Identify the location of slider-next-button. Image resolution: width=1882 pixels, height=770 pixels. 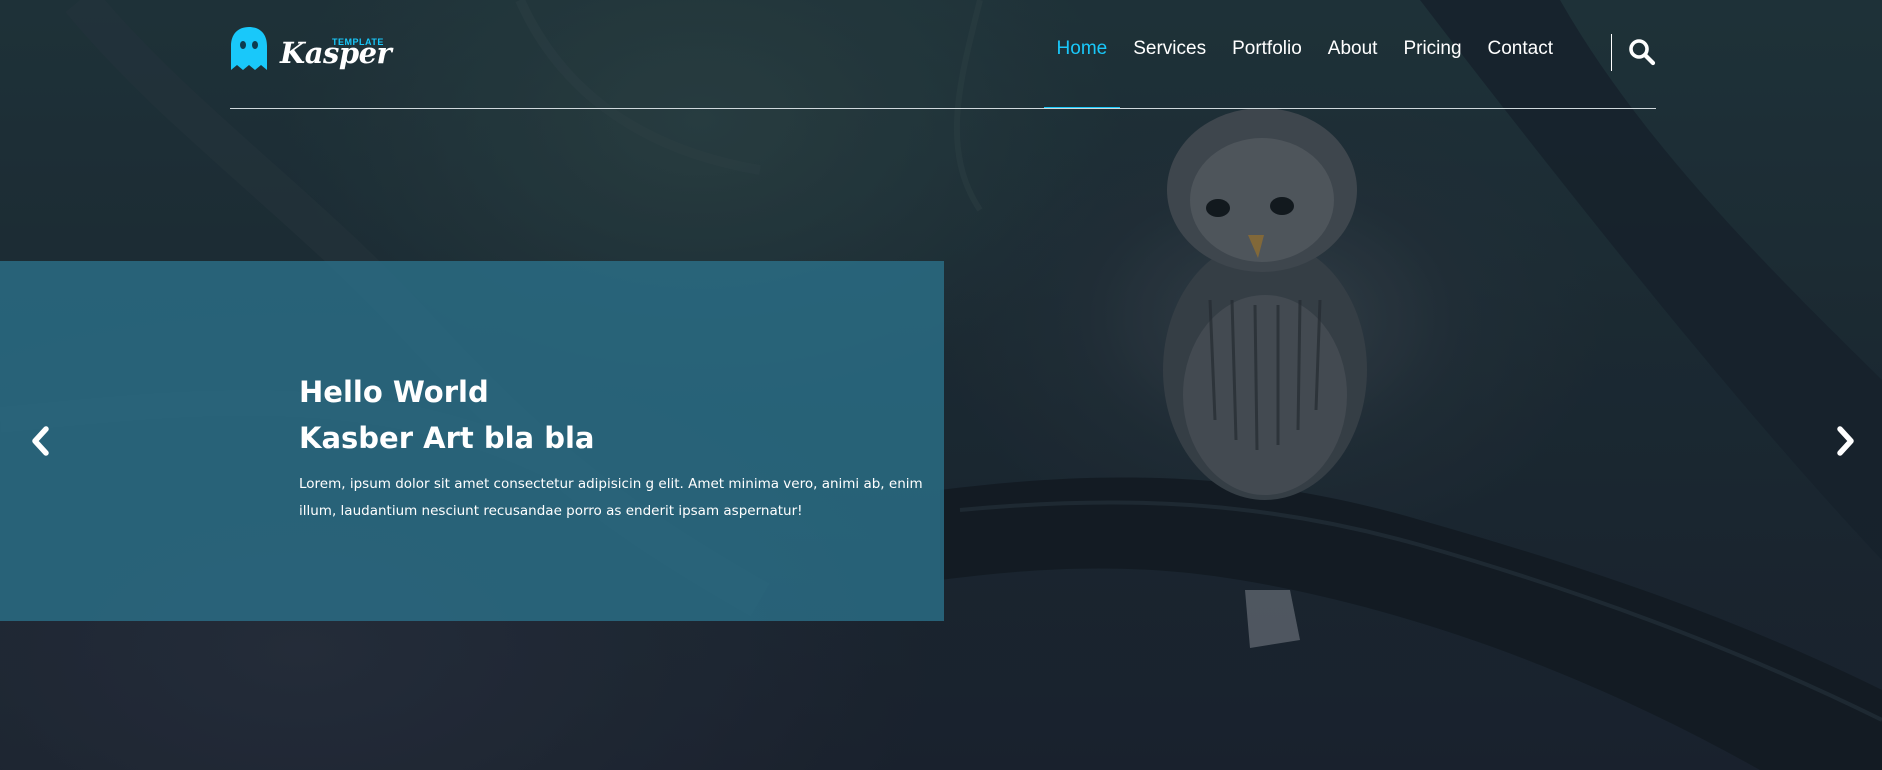
(1845, 441).